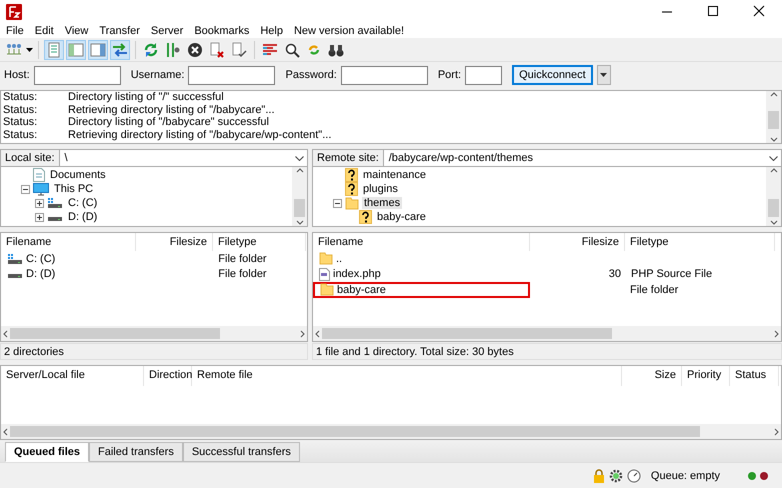 The height and width of the screenshot is (488, 782). I want to click on tree-item: D: (D), so click(83, 217).